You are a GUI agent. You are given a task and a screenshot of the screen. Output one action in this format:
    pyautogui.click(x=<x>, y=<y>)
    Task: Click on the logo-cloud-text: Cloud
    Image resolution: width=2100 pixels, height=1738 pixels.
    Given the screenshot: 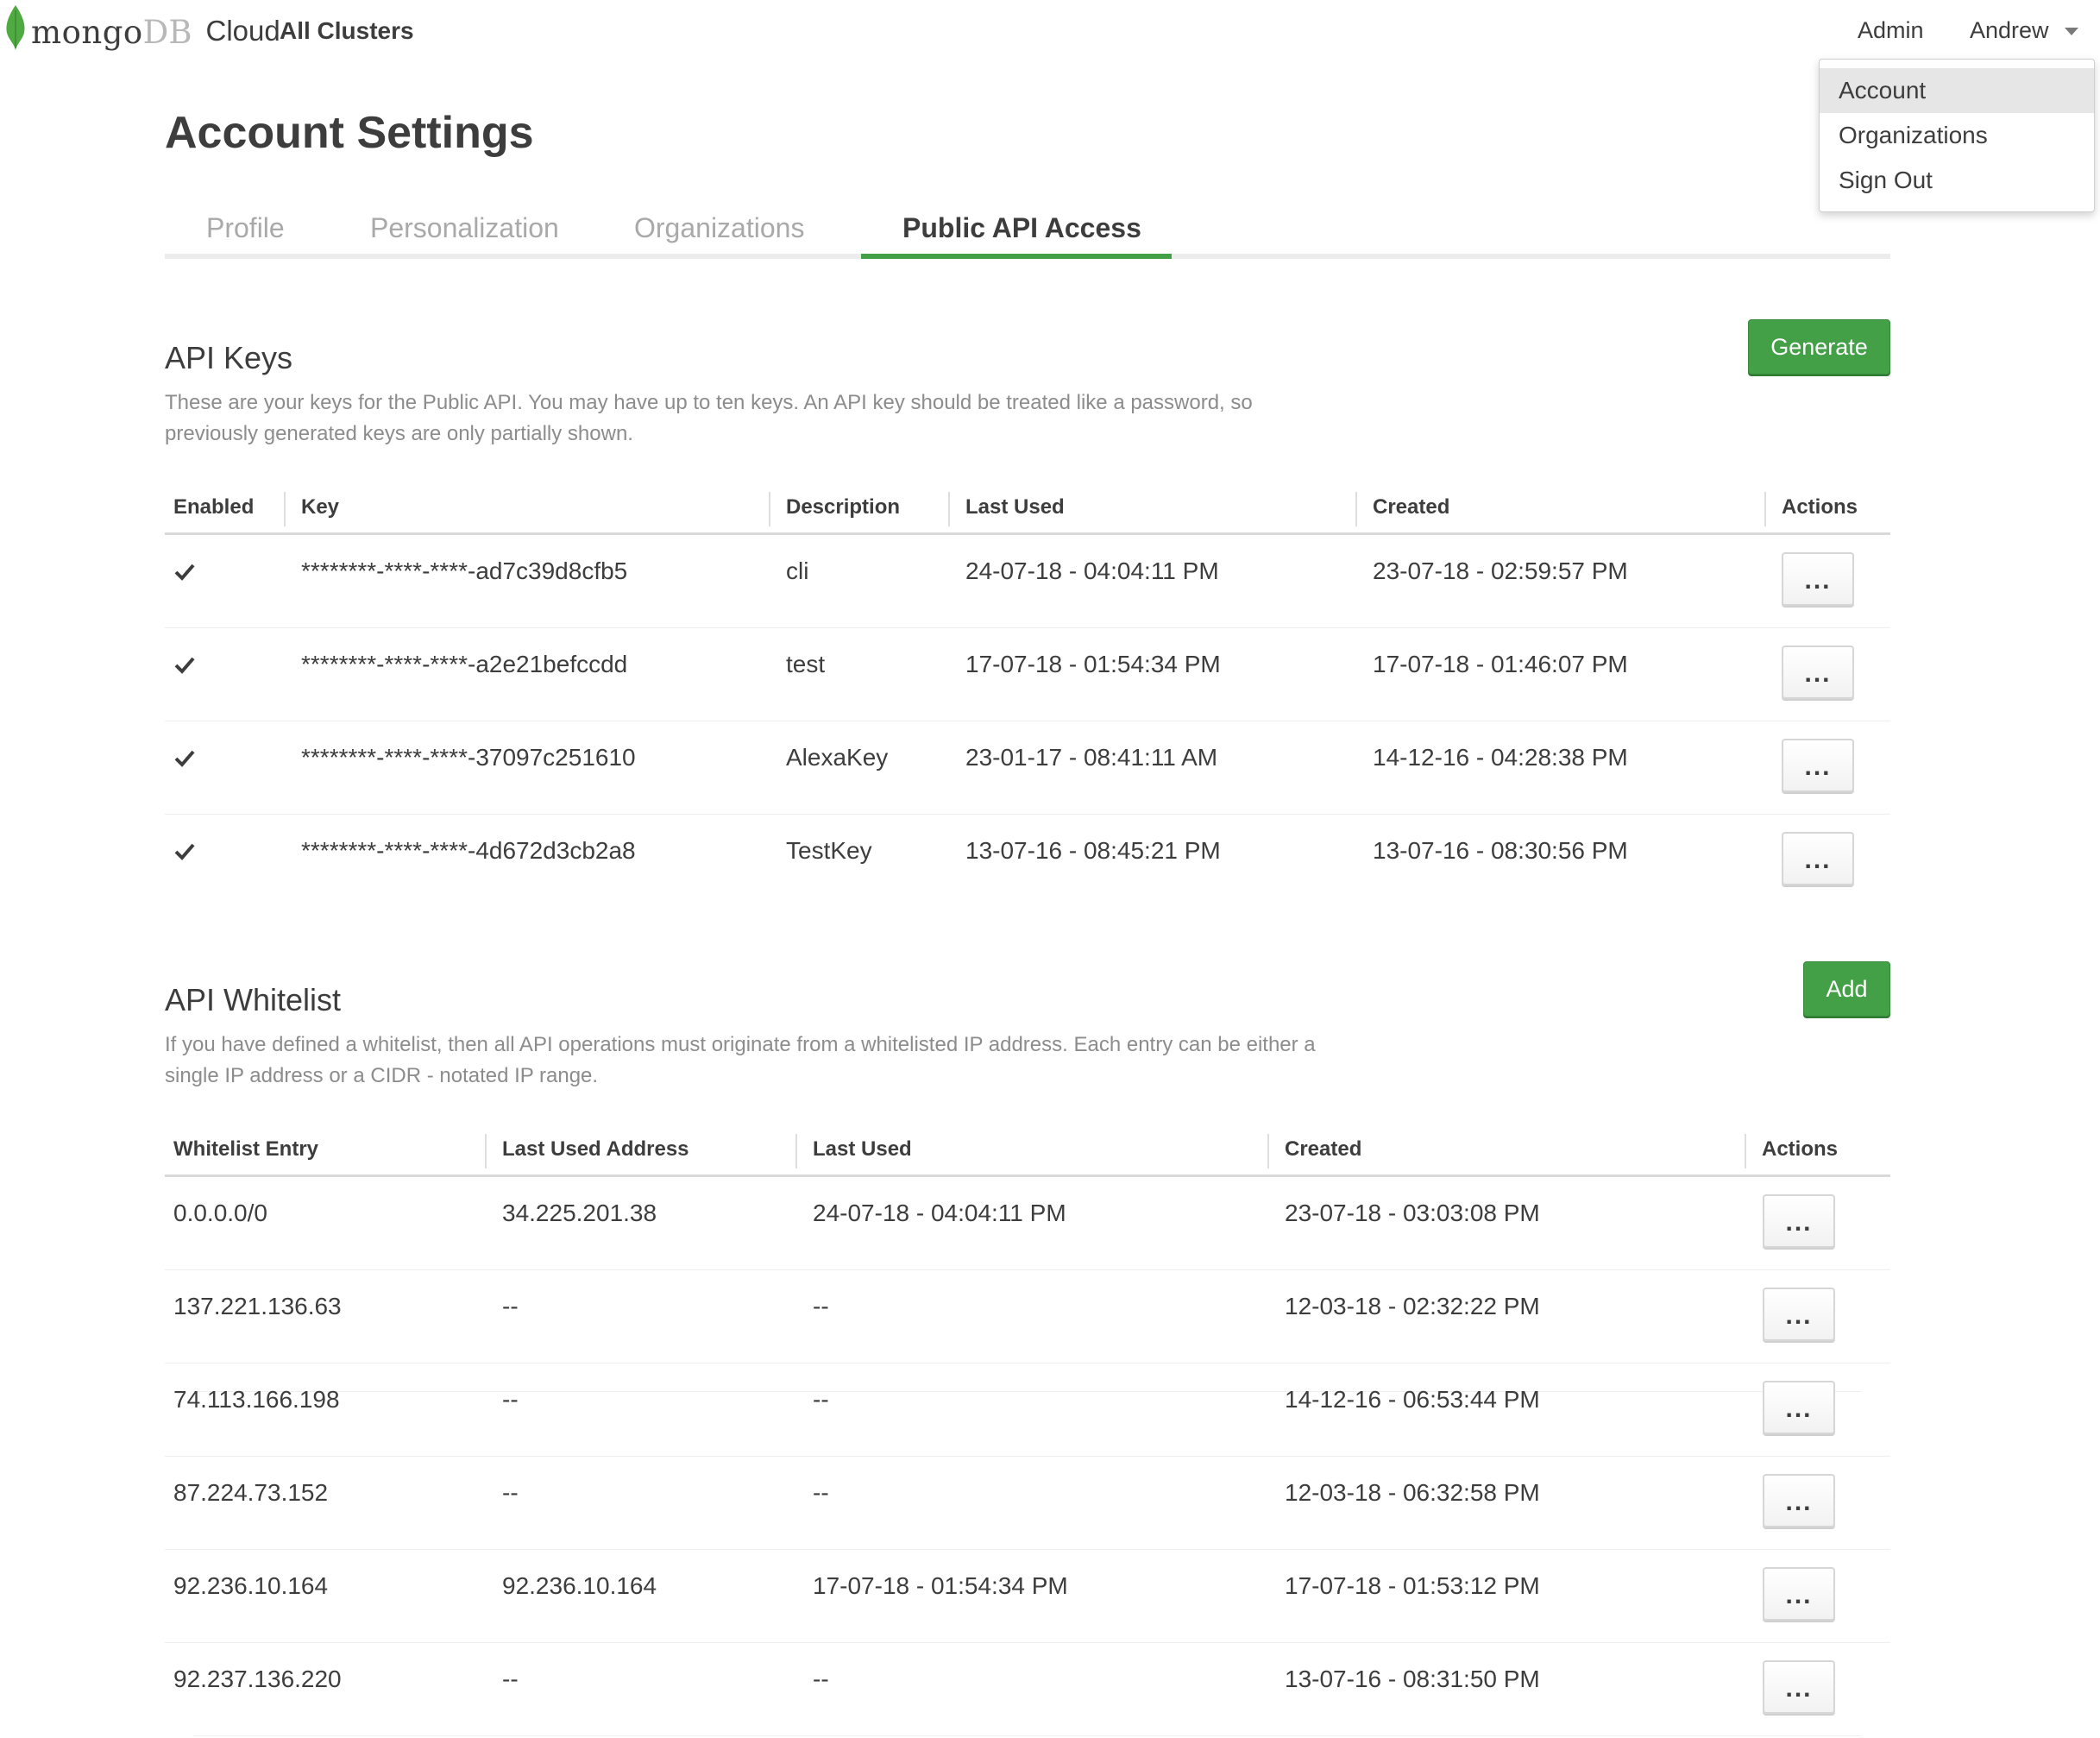 What is the action you would take?
    pyautogui.click(x=243, y=31)
    